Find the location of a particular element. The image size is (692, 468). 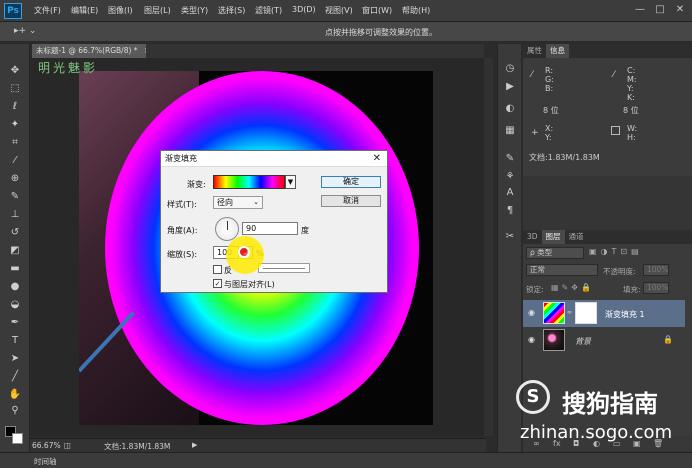

opacity-input: 100% is located at coordinates (656, 270).